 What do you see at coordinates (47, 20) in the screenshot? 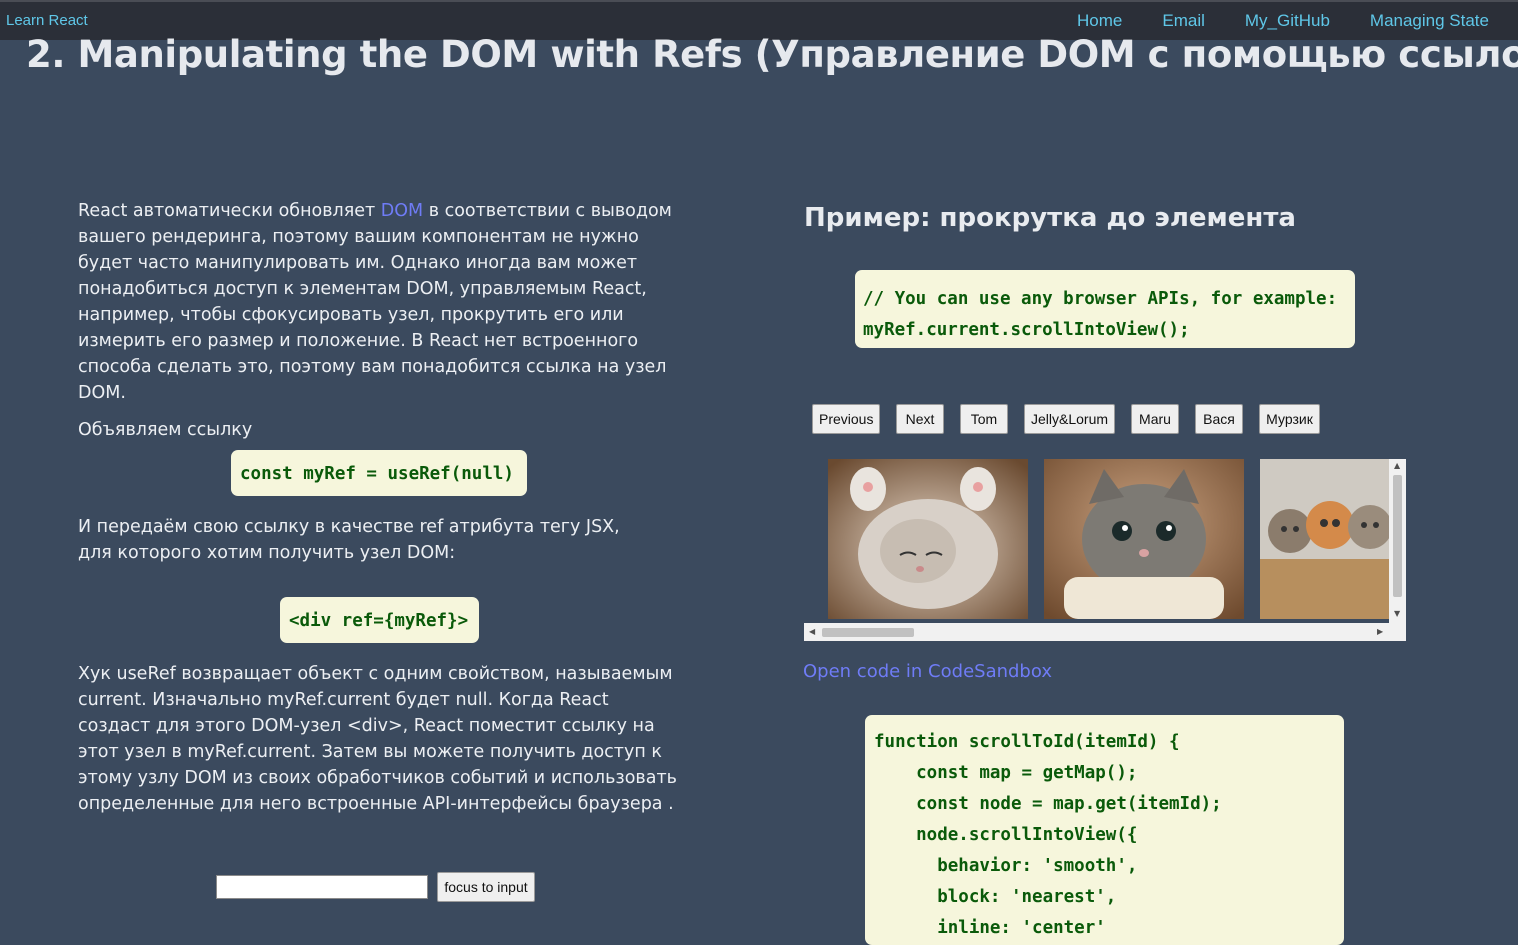
I see `brand-link: Learn React` at bounding box center [47, 20].